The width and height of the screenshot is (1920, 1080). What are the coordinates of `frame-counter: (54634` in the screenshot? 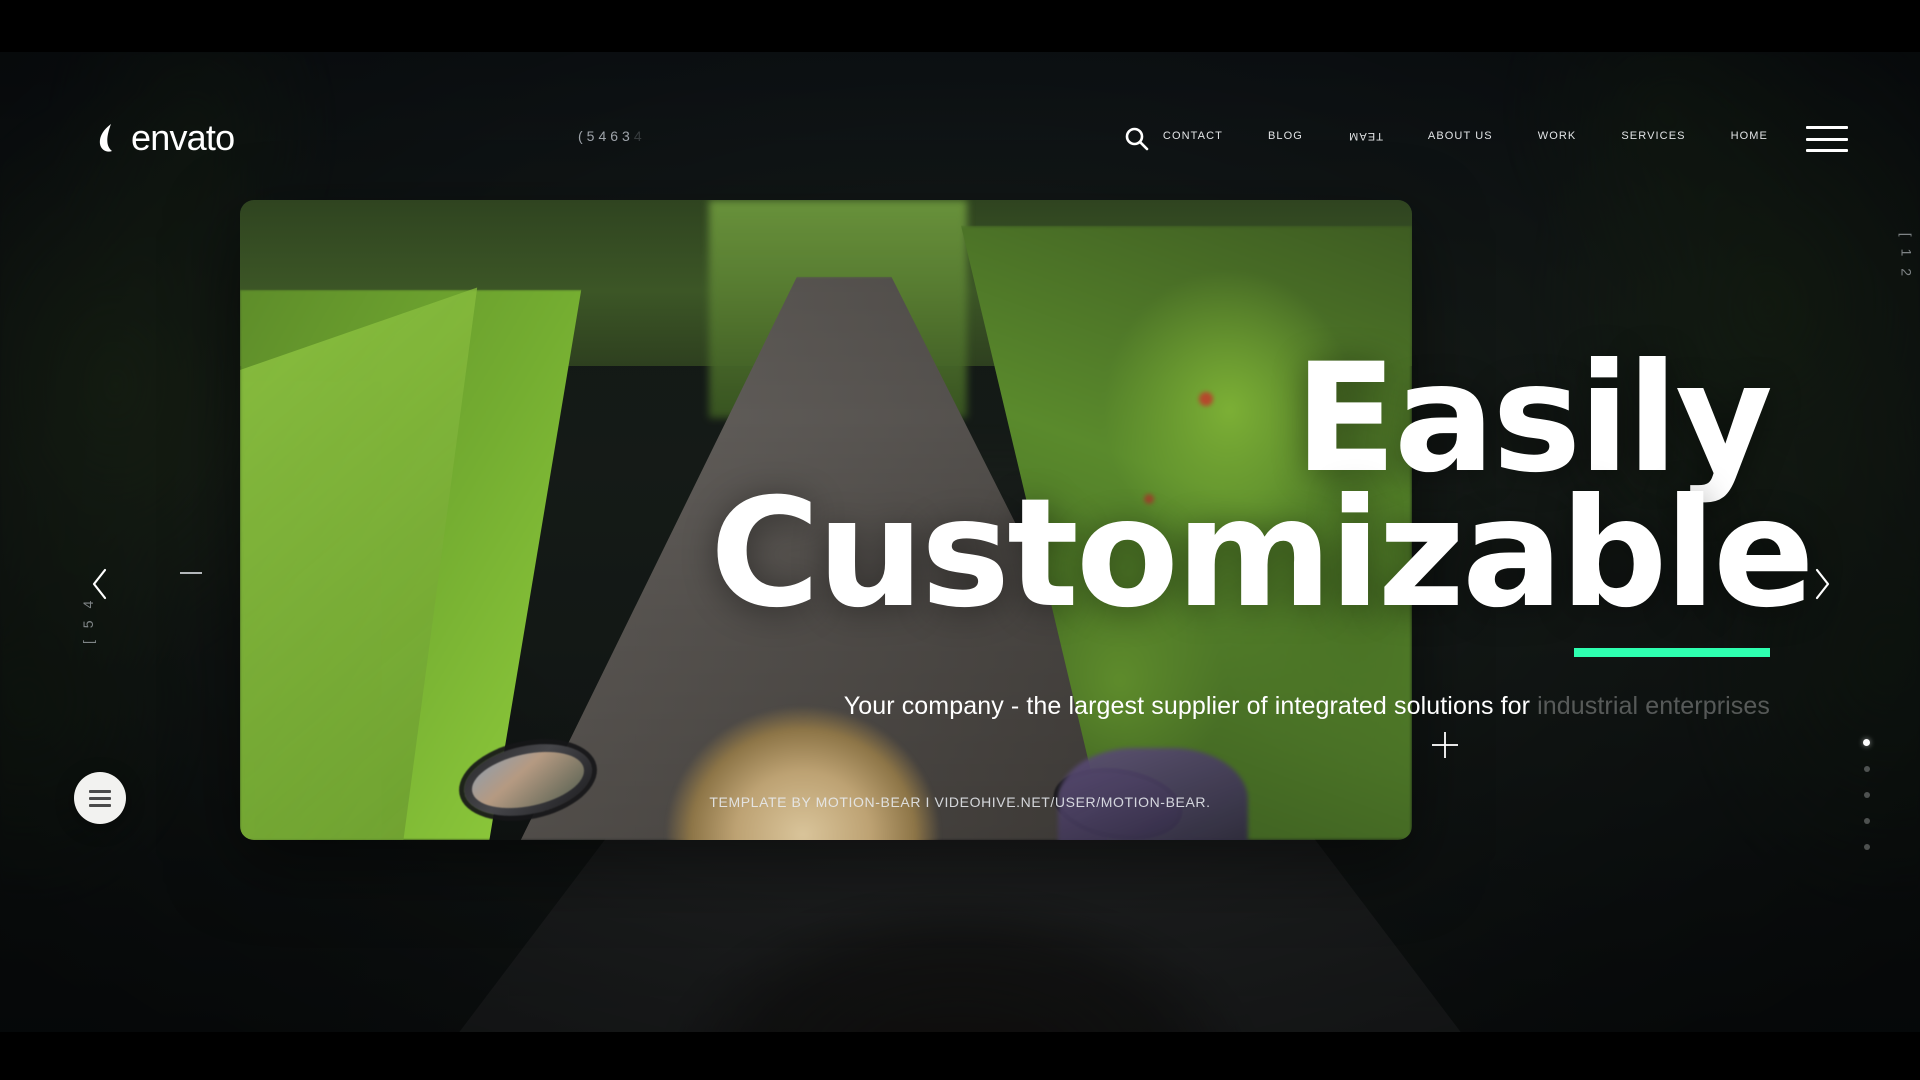 It's located at (612, 136).